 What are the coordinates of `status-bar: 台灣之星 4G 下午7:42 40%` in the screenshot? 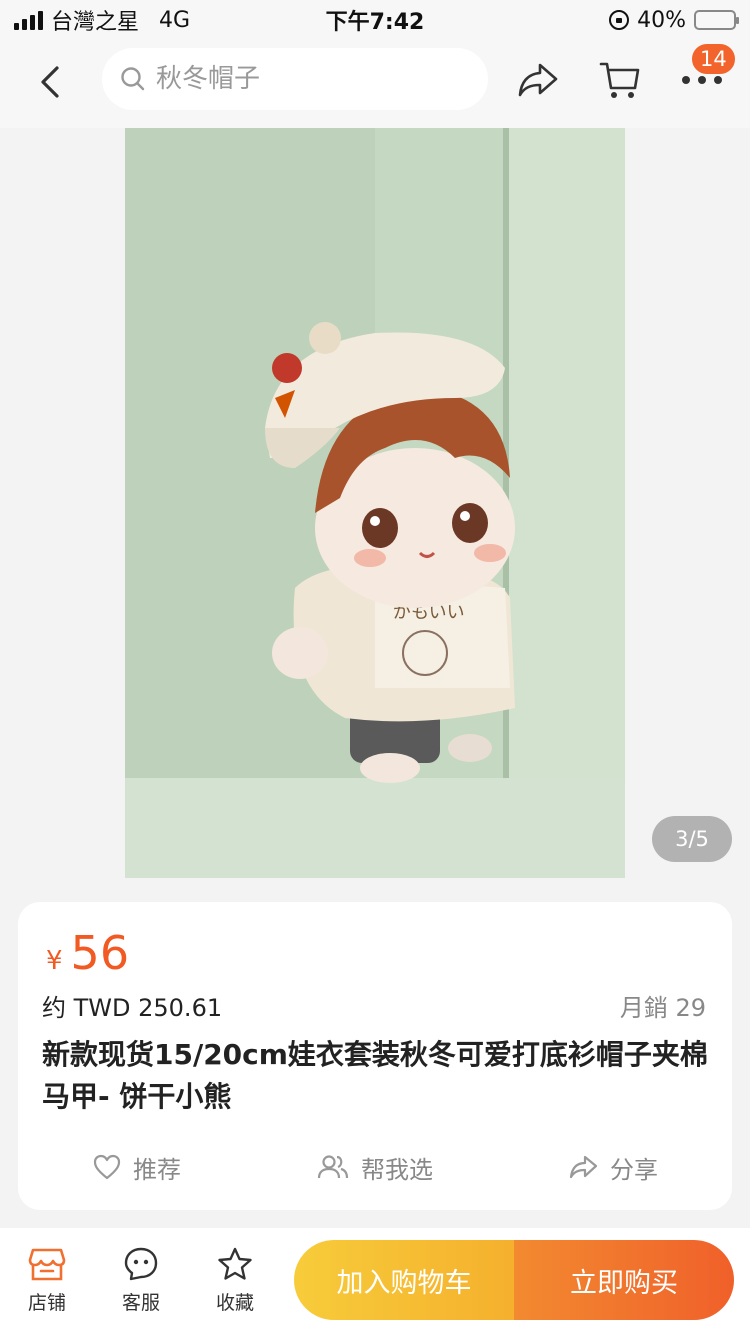 It's located at (375, 20).